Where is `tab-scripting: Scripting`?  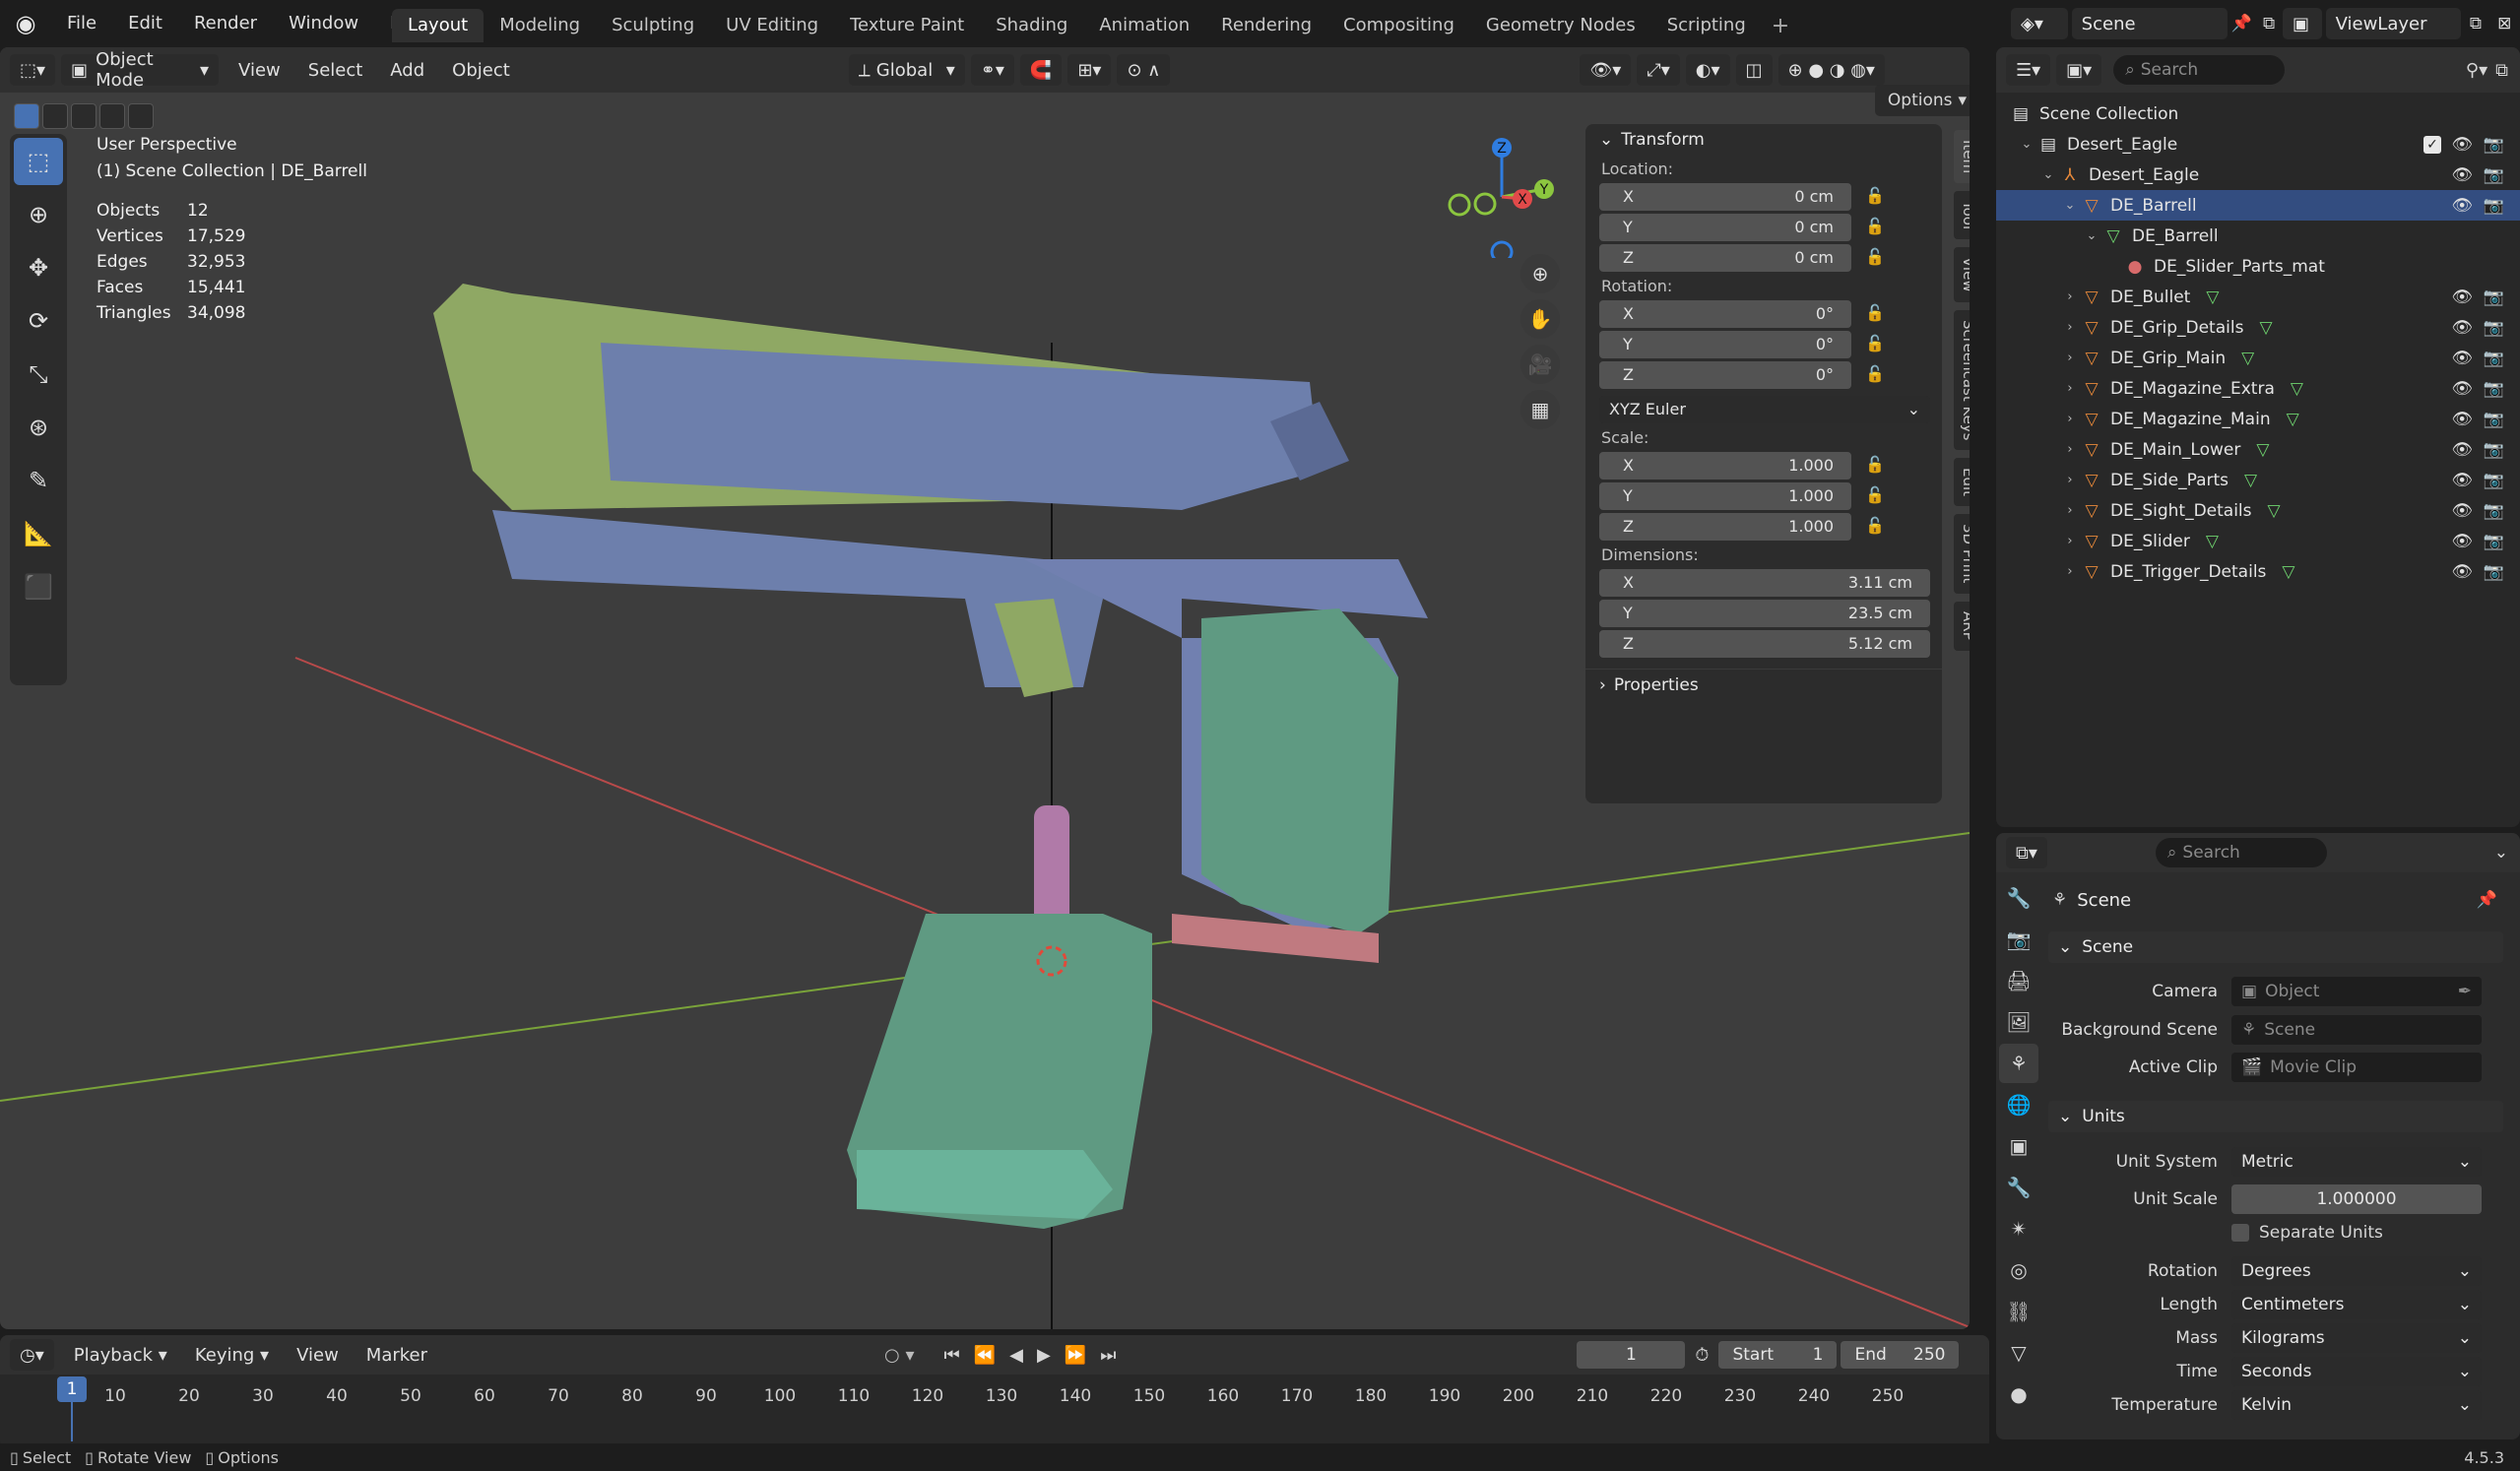 tab-scripting: Scripting is located at coordinates (1706, 25).